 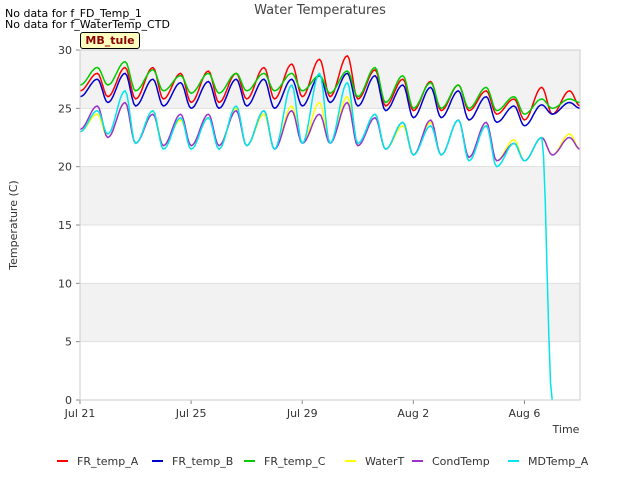 What do you see at coordinates (385, 461) in the screenshot?
I see `legend-label-WaterT: WaterT` at bounding box center [385, 461].